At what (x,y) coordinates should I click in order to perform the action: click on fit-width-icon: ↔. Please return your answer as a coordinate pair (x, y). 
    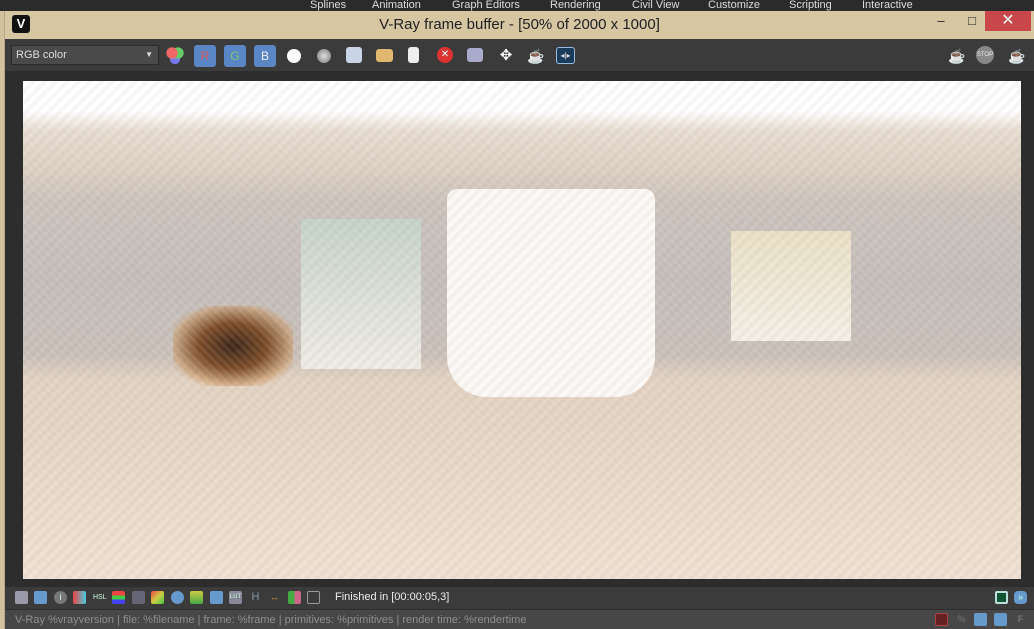
    Looking at the image, I should click on (274, 597).